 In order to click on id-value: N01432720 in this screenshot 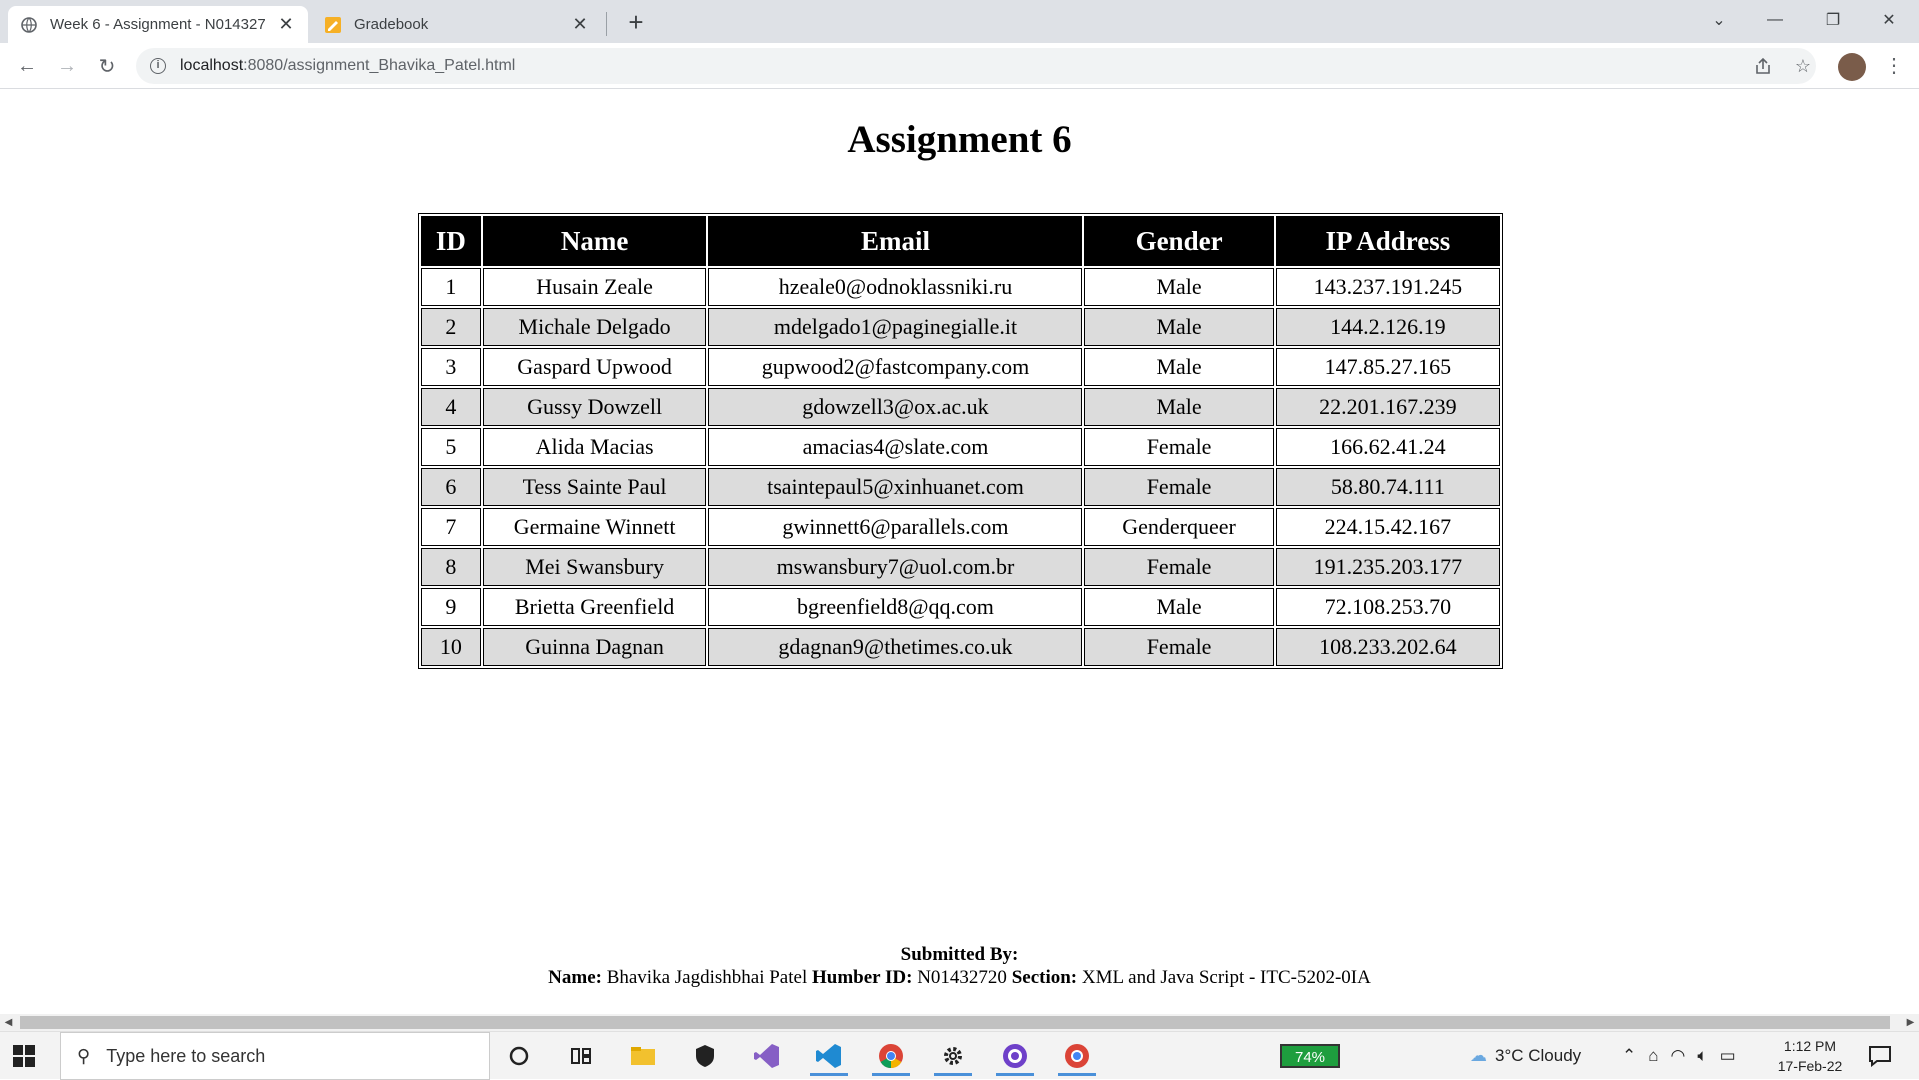, I will do `click(962, 977)`.